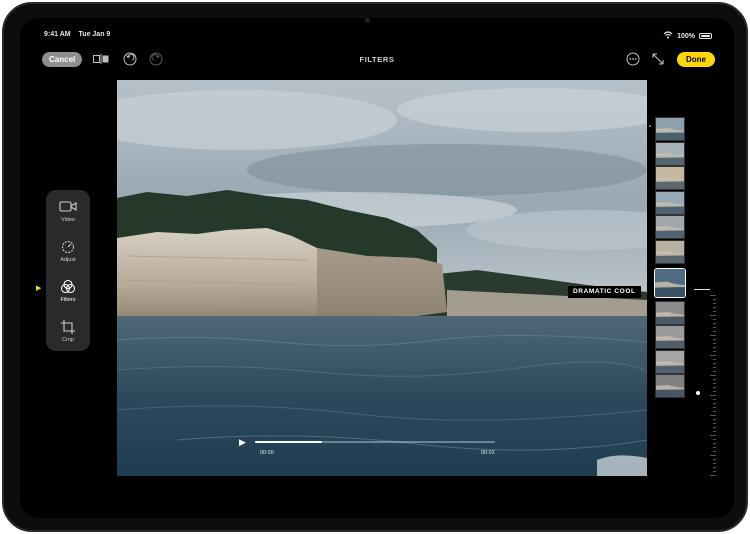  Describe the element at coordinates (705, 382) in the screenshot. I see `intensity-dial` at that location.